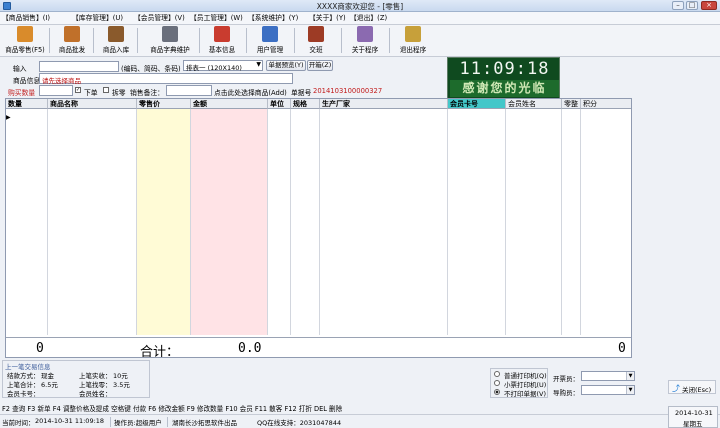 The height and width of the screenshot is (428, 720). What do you see at coordinates (119, 93) in the screenshot?
I see `split-label: 拆零` at bounding box center [119, 93].